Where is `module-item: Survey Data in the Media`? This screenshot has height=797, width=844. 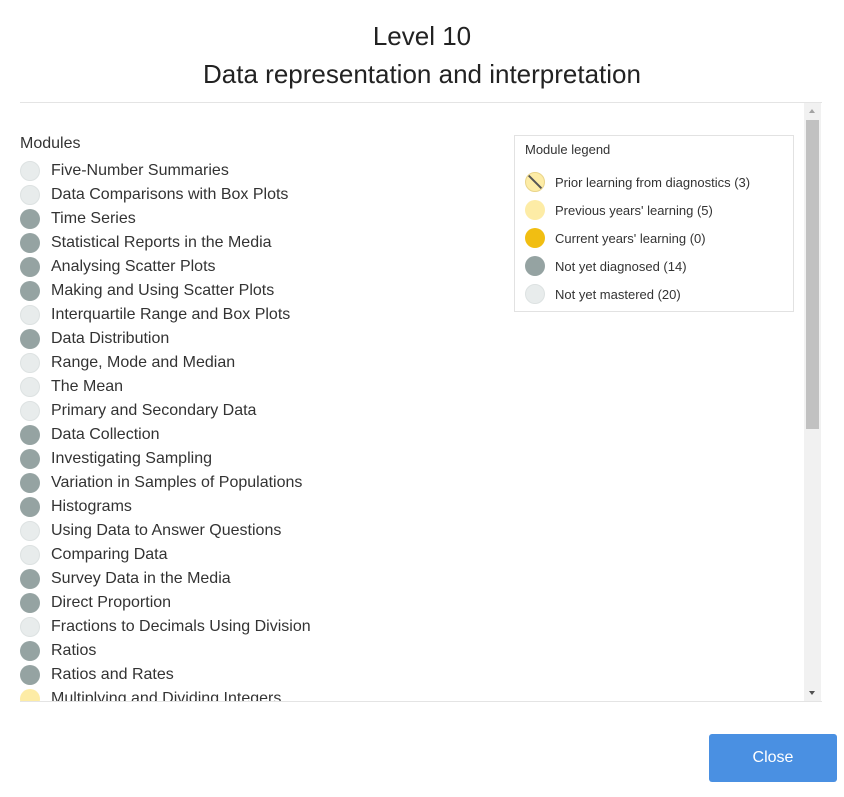 module-item: Survey Data in the Media is located at coordinates (165, 579).